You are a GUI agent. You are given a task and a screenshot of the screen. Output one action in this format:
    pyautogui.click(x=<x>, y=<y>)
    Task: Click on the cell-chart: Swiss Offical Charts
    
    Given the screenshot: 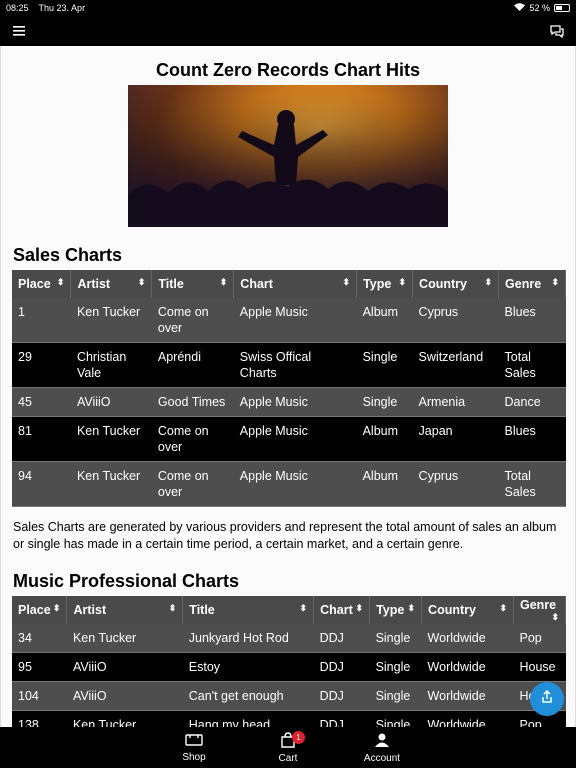 What is the action you would take?
    pyautogui.click(x=295, y=365)
    